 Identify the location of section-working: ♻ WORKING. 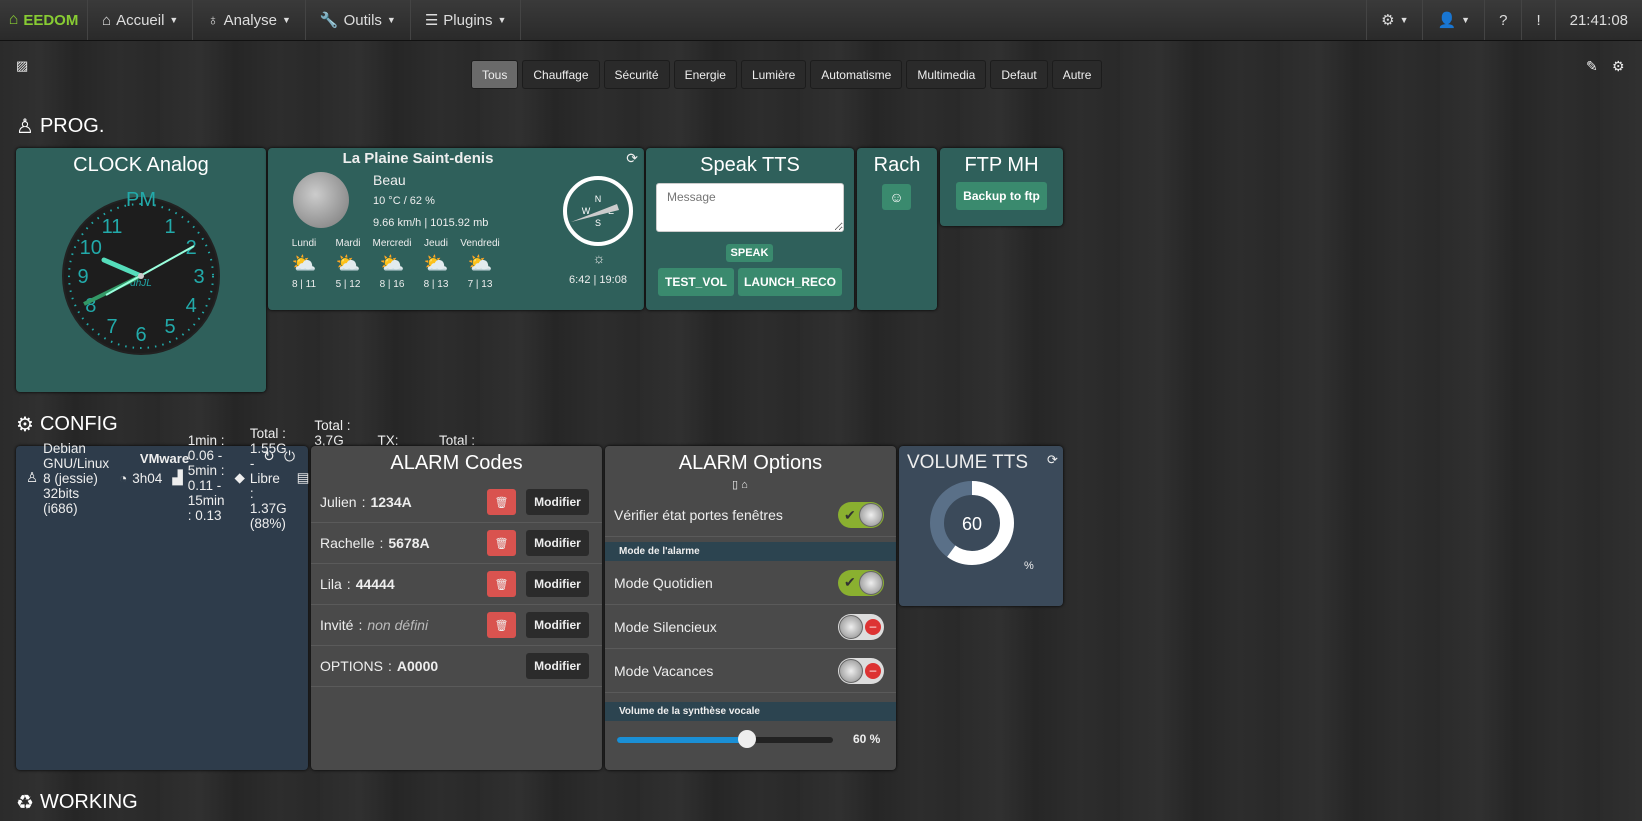
(77, 802).